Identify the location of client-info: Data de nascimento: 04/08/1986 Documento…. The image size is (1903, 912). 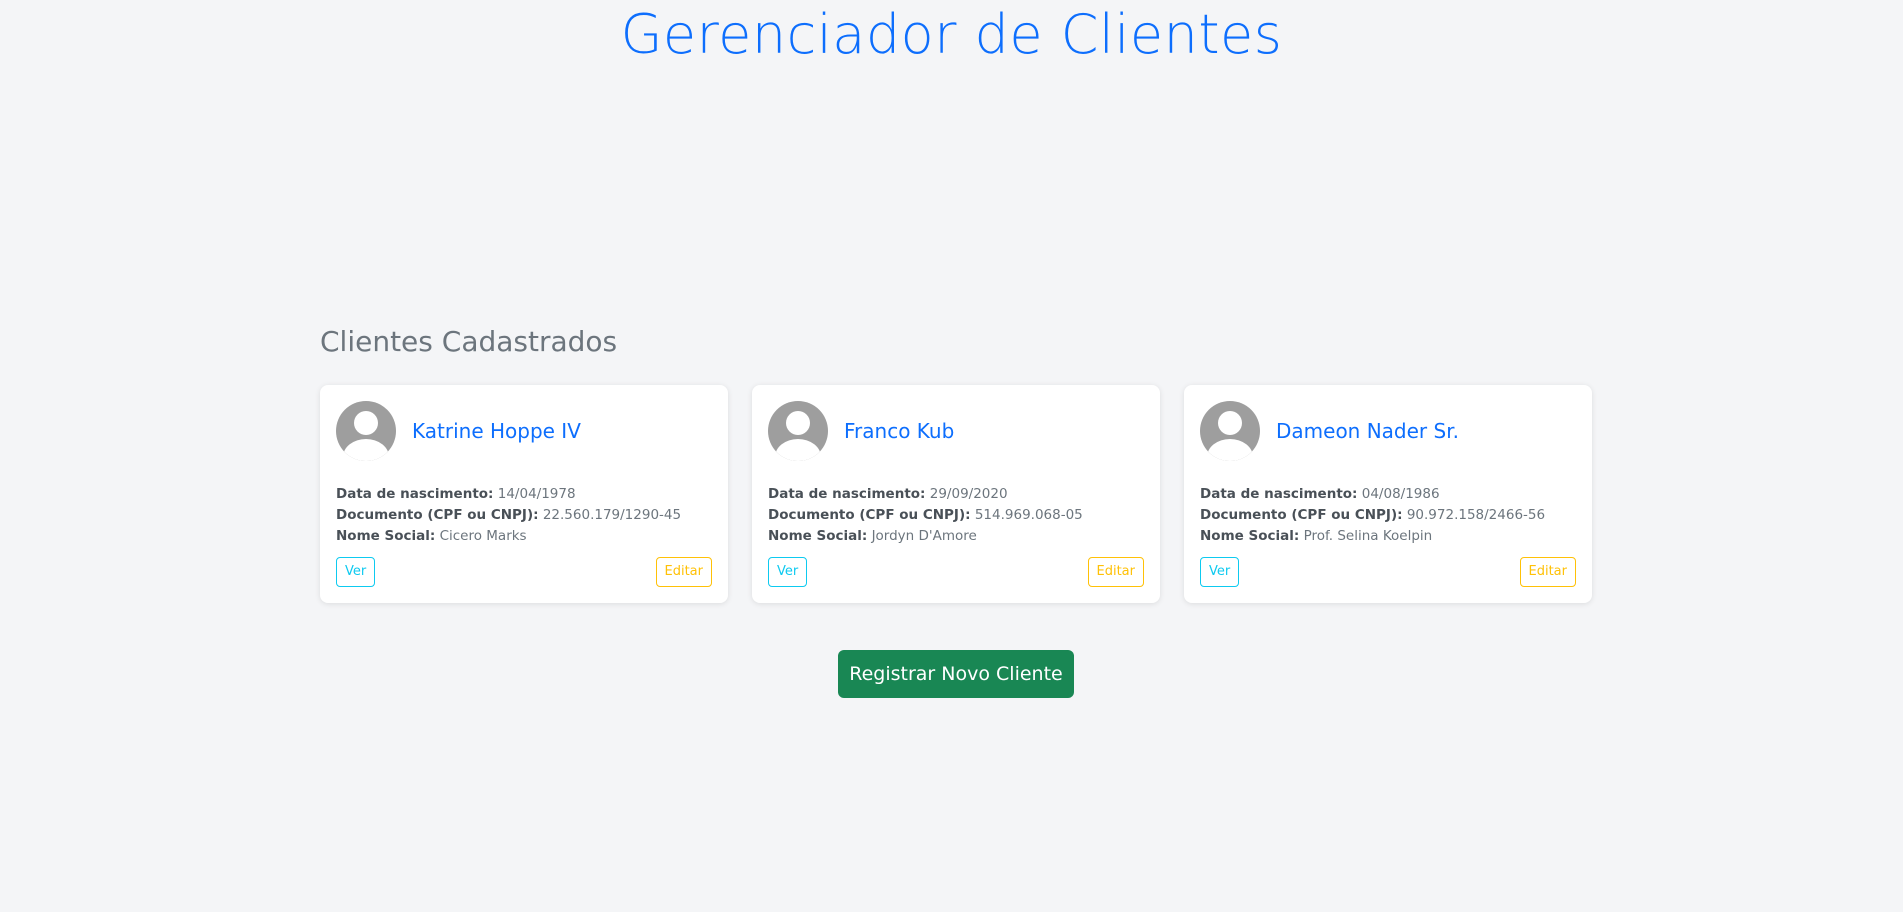
(1388, 515).